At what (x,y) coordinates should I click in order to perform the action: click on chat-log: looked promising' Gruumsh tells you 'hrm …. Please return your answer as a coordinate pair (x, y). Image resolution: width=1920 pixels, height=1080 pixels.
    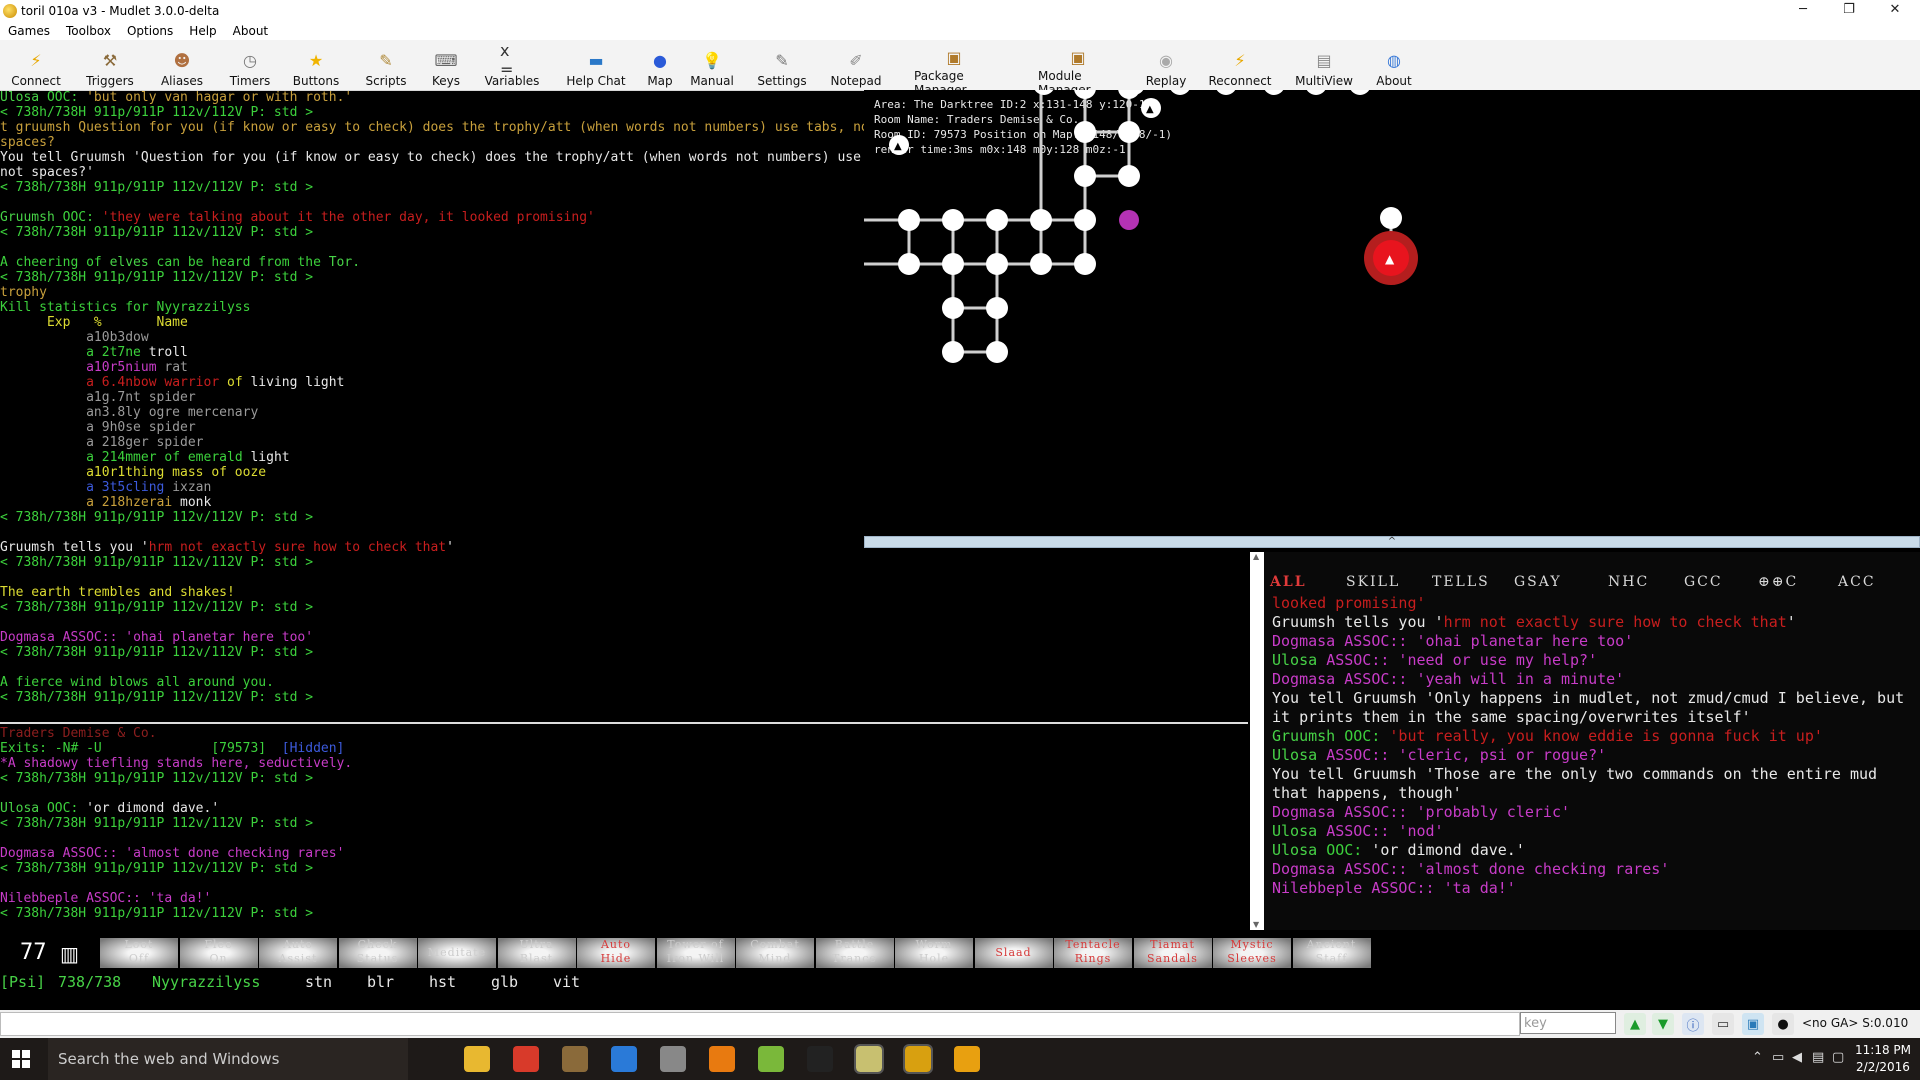
    Looking at the image, I should click on (1592, 746).